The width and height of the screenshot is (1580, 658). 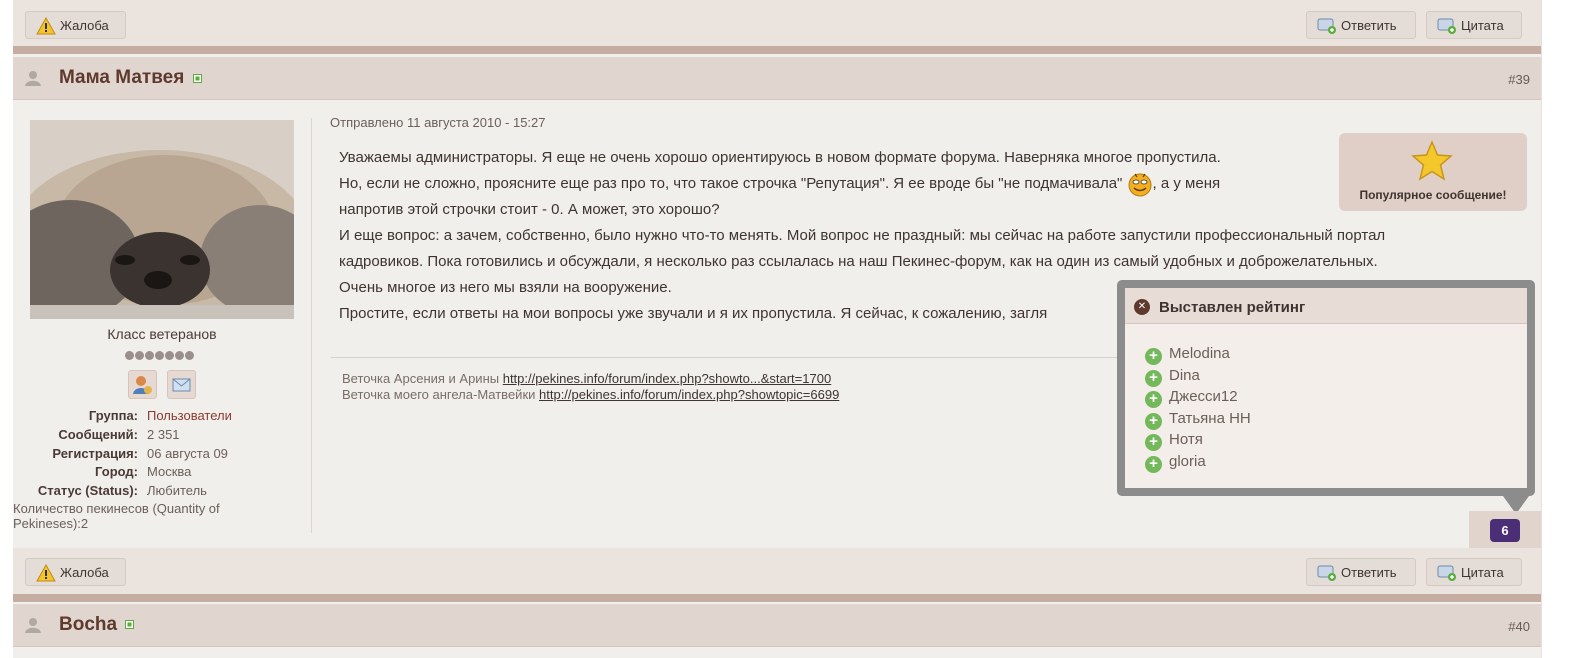 I want to click on column-divider, so click(x=311, y=325).